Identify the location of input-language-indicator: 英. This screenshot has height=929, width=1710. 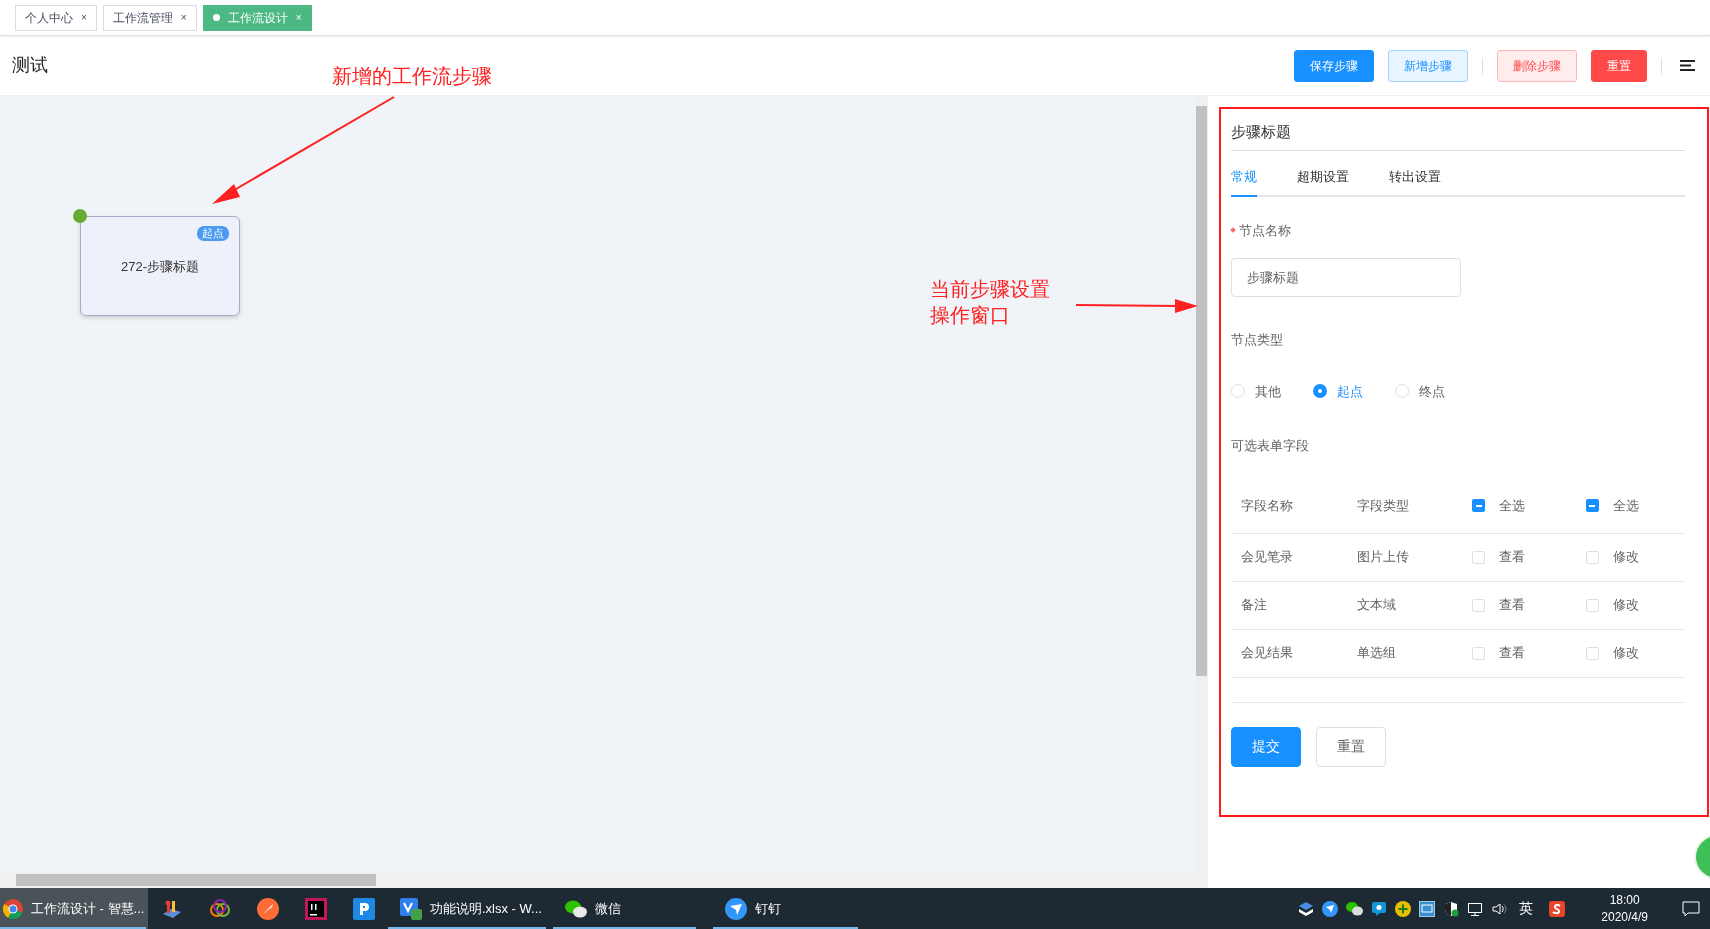
(1526, 908).